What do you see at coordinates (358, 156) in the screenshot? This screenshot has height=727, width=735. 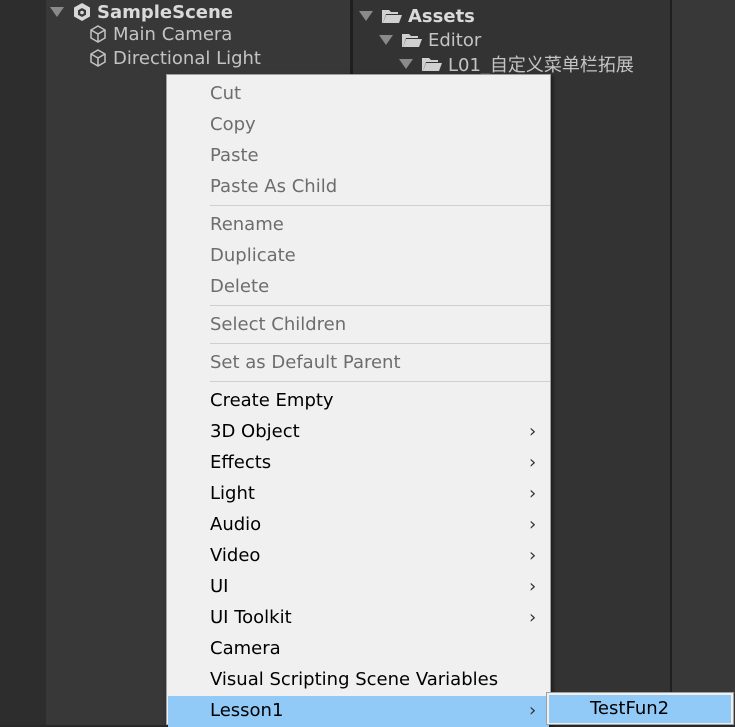 I see `menu-item-paste: Paste` at bounding box center [358, 156].